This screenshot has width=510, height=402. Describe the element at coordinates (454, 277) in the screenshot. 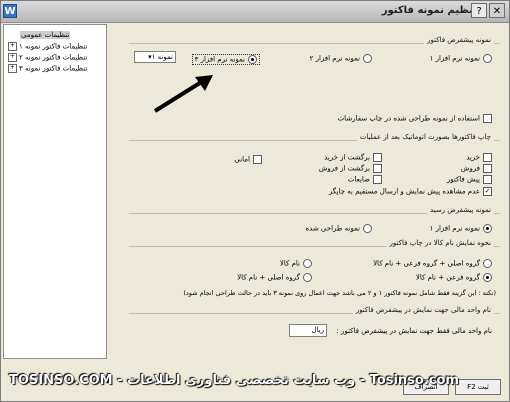

I see `radio-sub-goods: گروه فرعی + نام کالا` at that location.